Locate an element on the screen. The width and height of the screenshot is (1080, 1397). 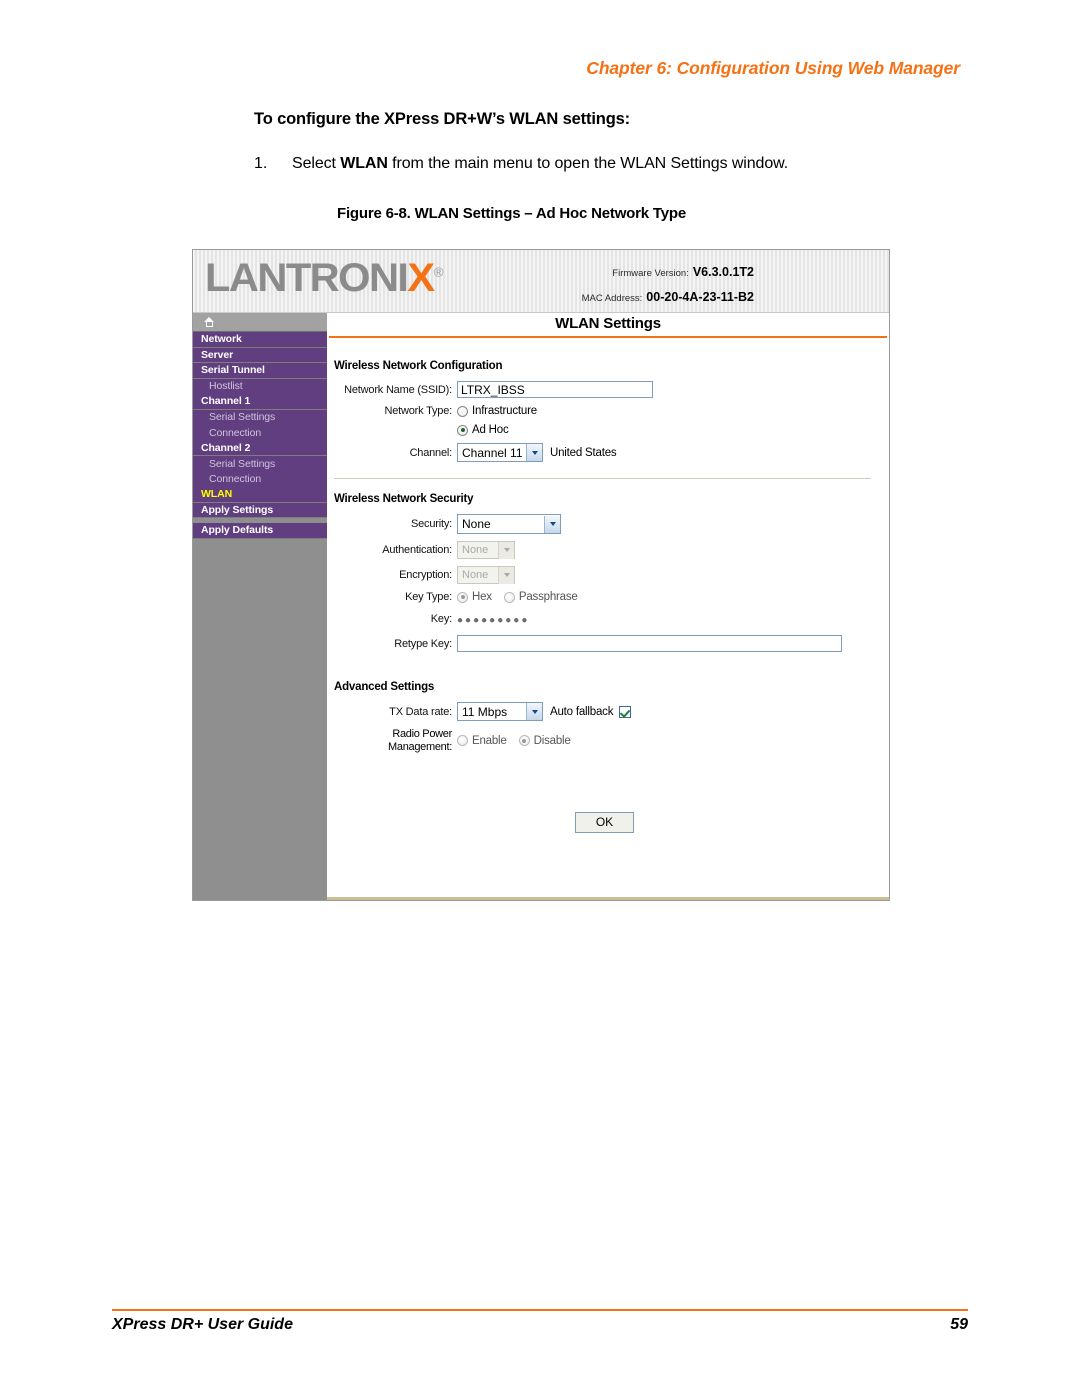
sidebar-item-apply-settings: Apply Settings is located at coordinates (260, 510).